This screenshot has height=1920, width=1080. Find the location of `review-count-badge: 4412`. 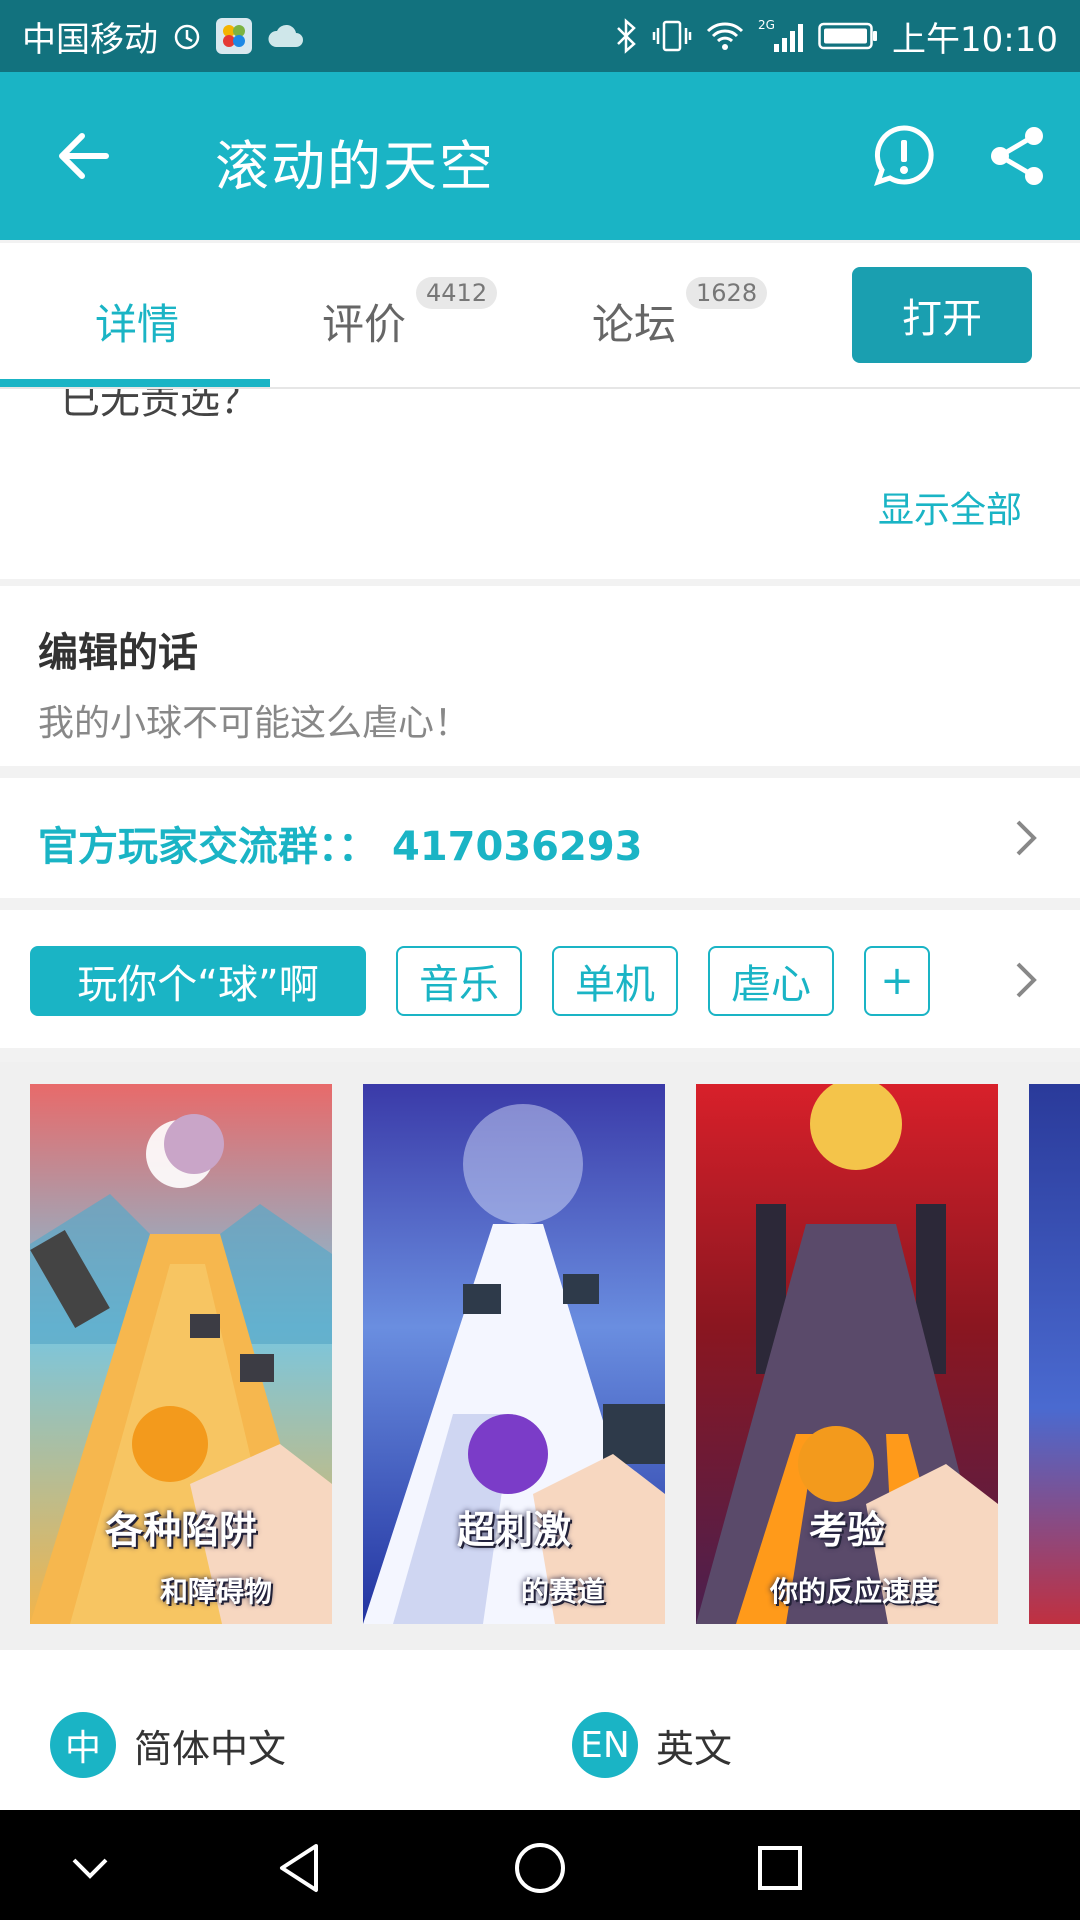

review-count-badge: 4412 is located at coordinates (457, 293).